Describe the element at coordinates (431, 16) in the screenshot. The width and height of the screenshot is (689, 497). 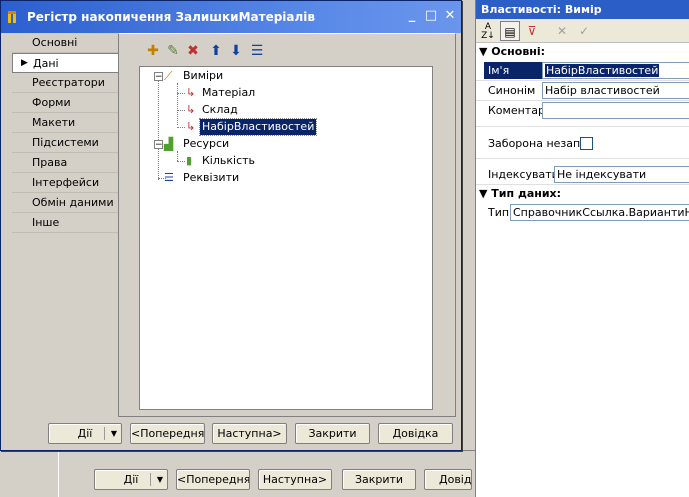
I see `maximize-icon: □` at that location.